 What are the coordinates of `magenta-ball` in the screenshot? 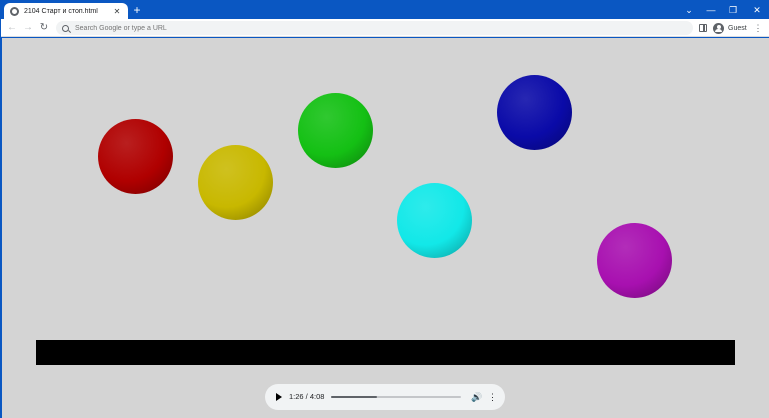 It's located at (634, 260).